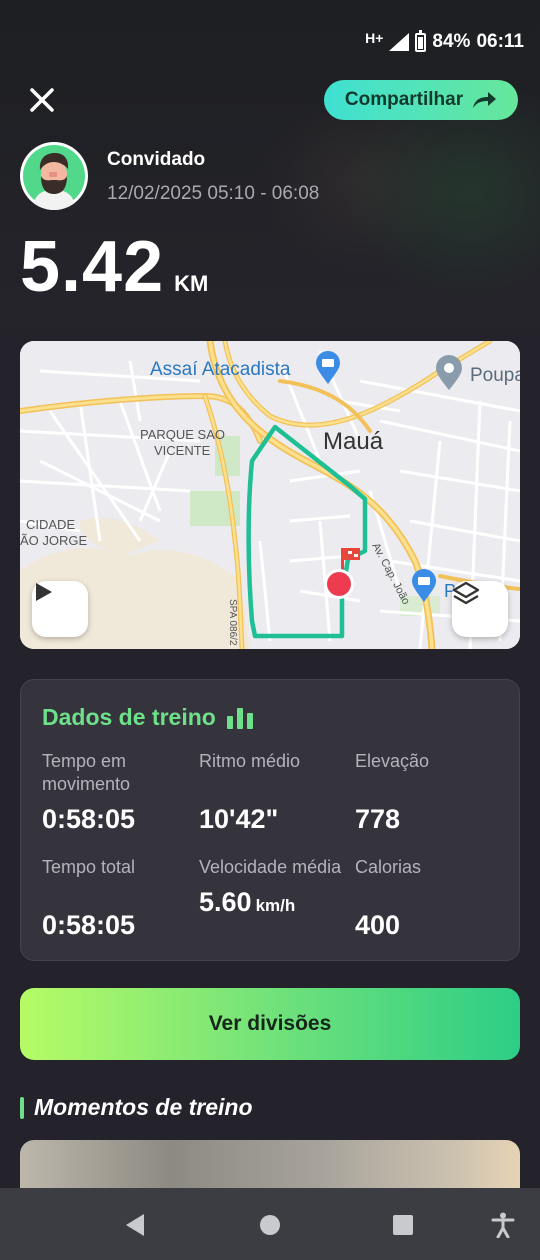  Describe the element at coordinates (92, 267) in the screenshot. I see `distance-value: 5.42` at that location.